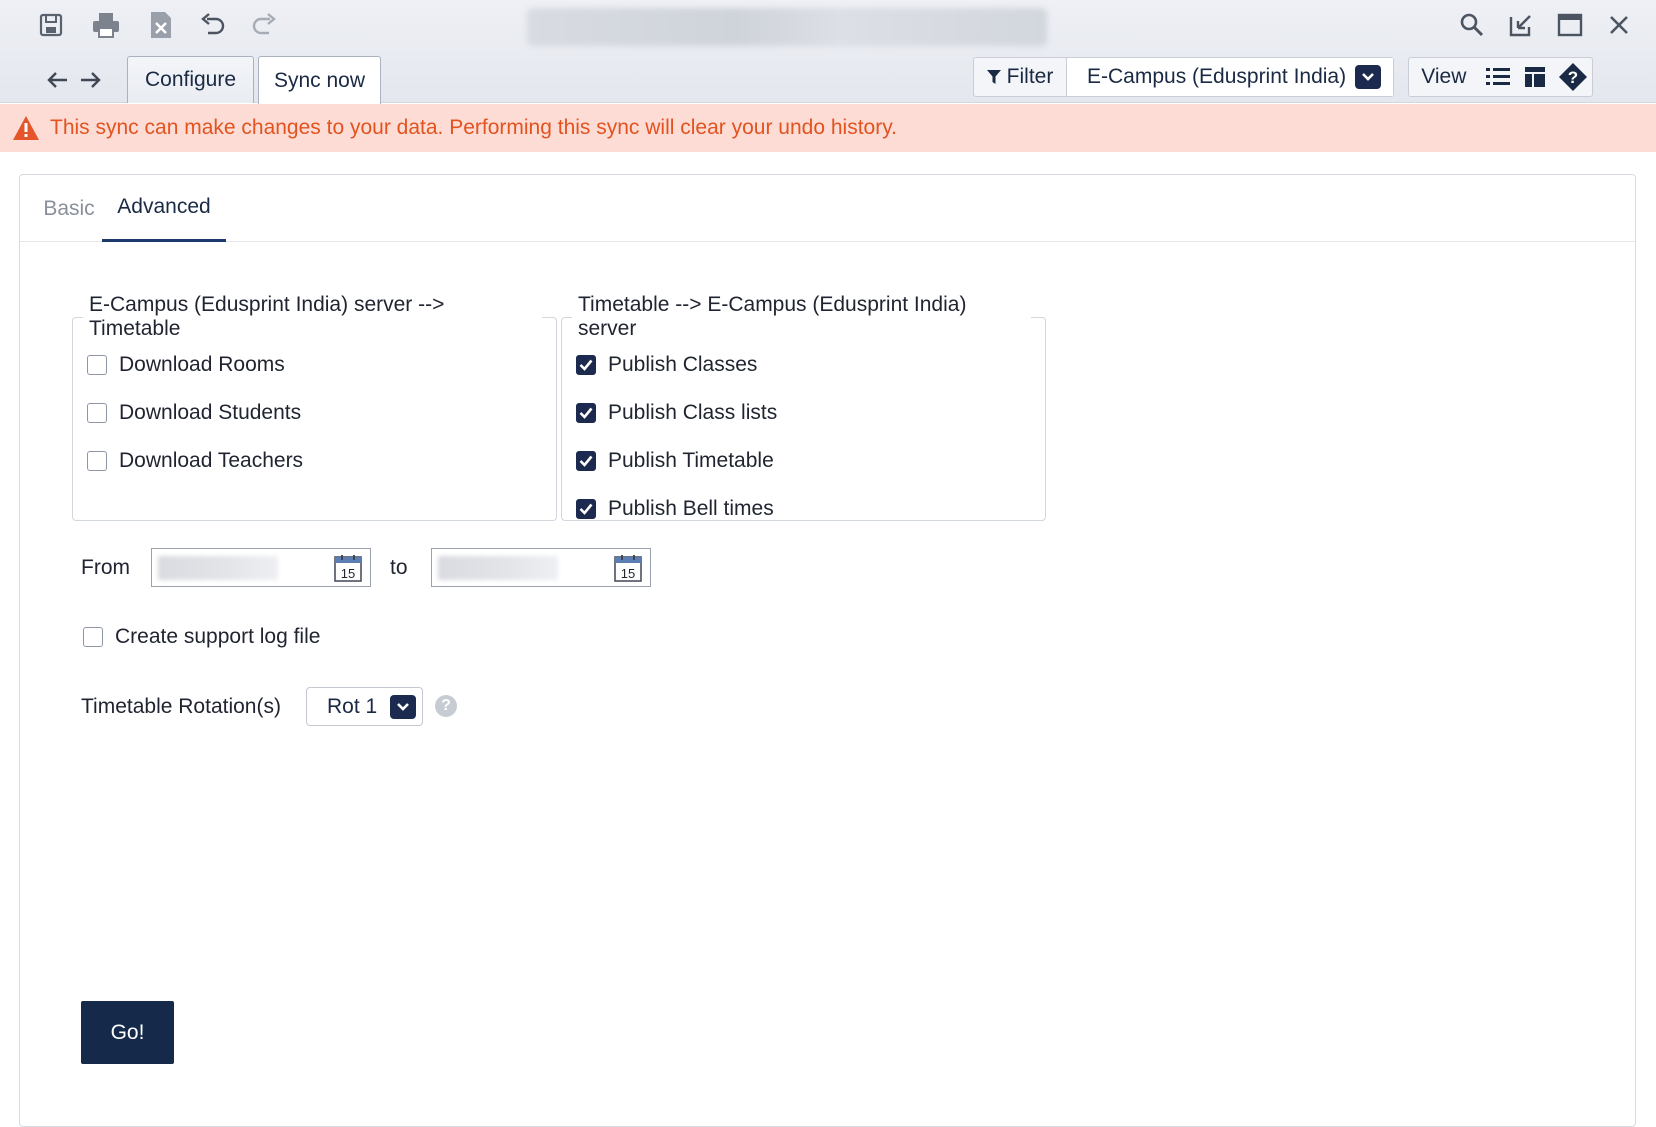 The width and height of the screenshot is (1656, 1127). What do you see at coordinates (803, 413) in the screenshot?
I see `publish-class-lists-row: Publish Class lists` at bounding box center [803, 413].